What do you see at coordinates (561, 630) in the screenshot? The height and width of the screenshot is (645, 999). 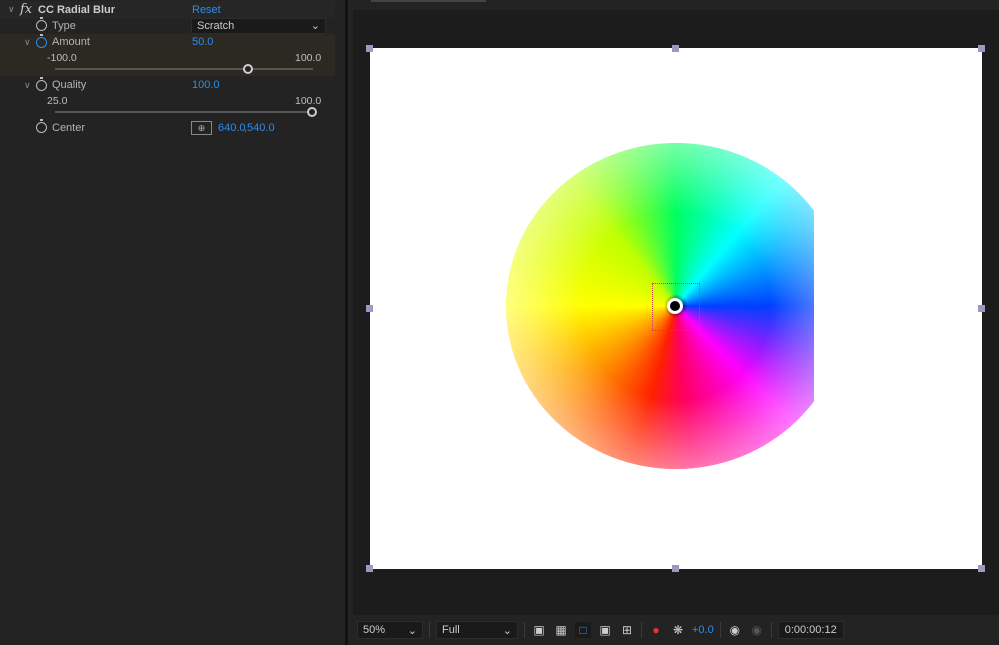 I see `transparency-grid-icon: ▦` at bounding box center [561, 630].